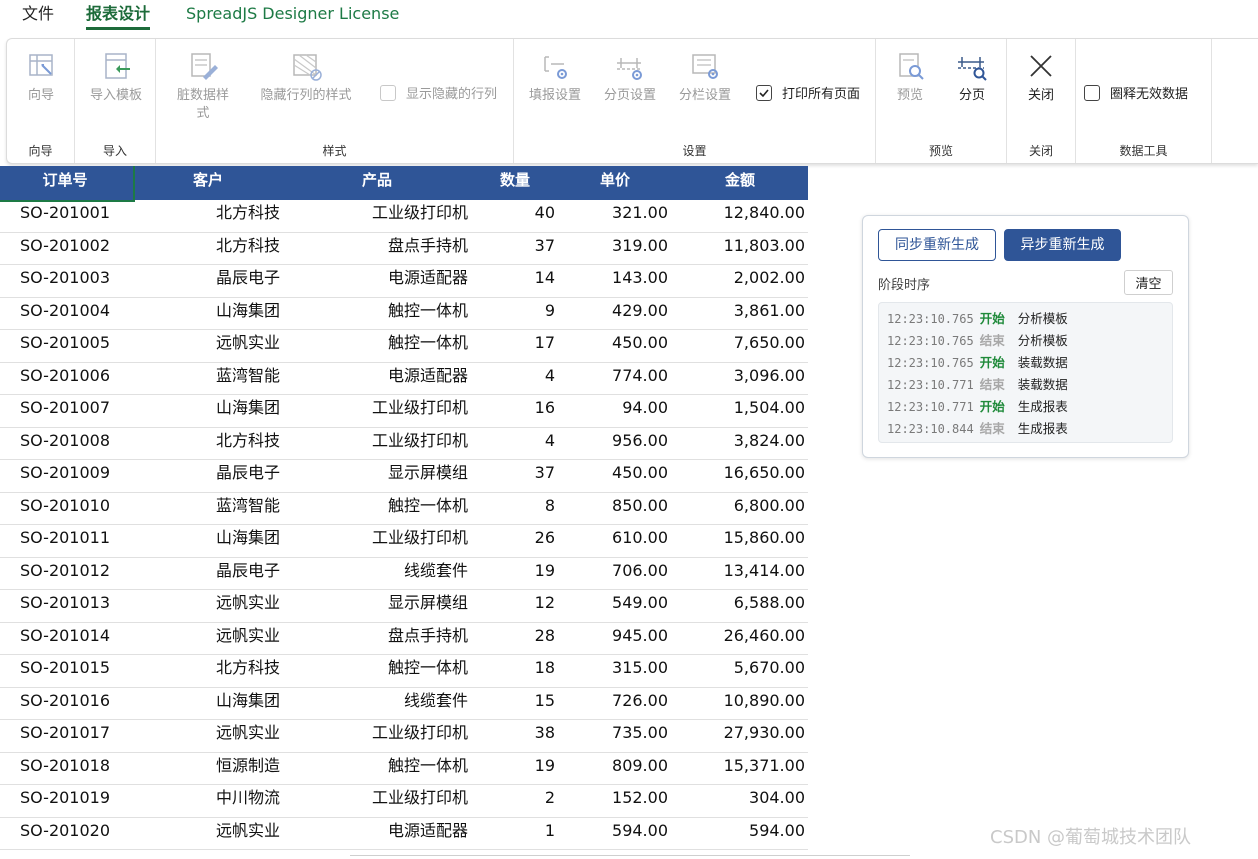 The image size is (1258, 859). I want to click on cell-quantity: 15, so click(517, 704).